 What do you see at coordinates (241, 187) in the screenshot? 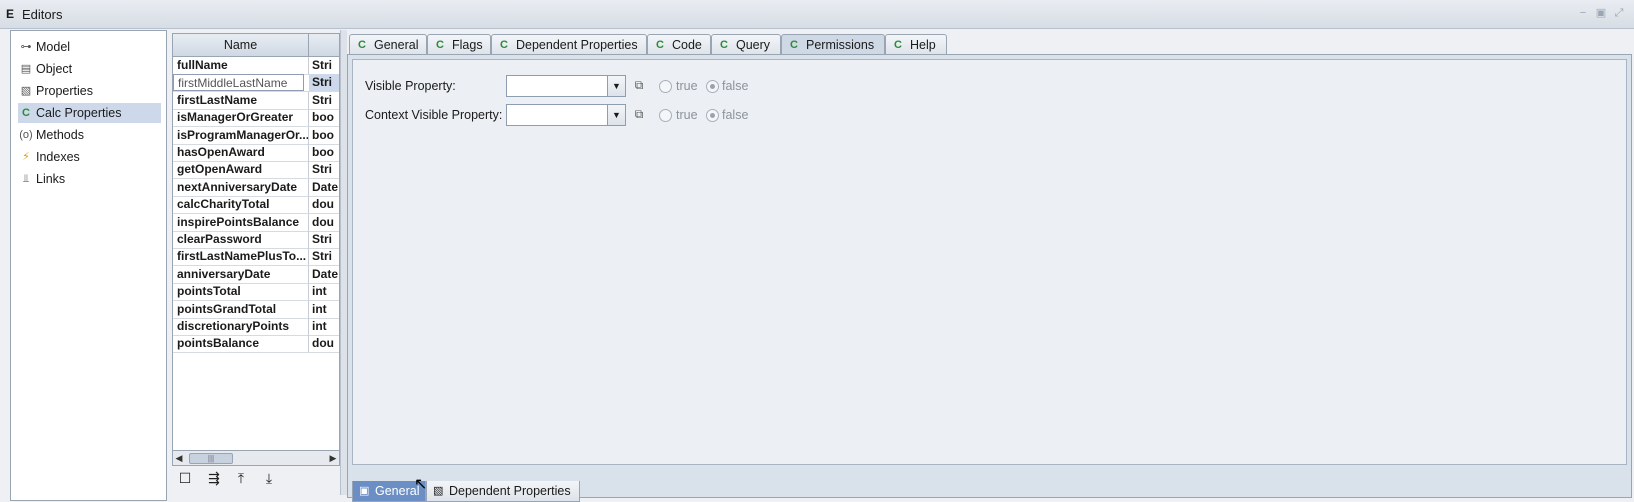
I see `property-name-cell: nextAnniversaryDate` at bounding box center [241, 187].